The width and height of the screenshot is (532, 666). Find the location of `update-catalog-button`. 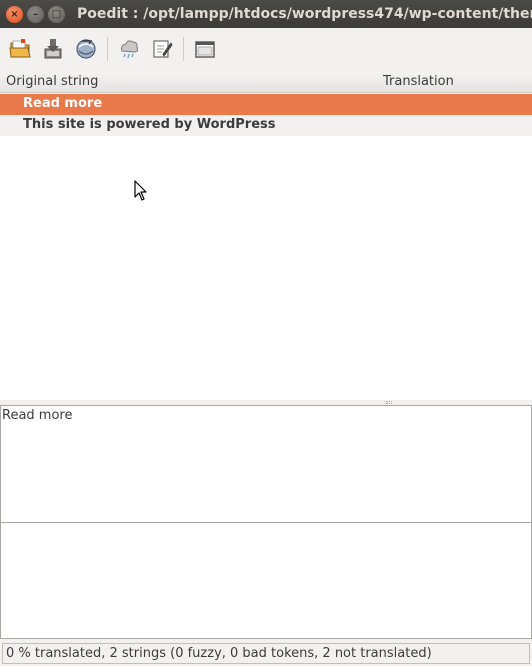

update-catalog-button is located at coordinates (85, 49).